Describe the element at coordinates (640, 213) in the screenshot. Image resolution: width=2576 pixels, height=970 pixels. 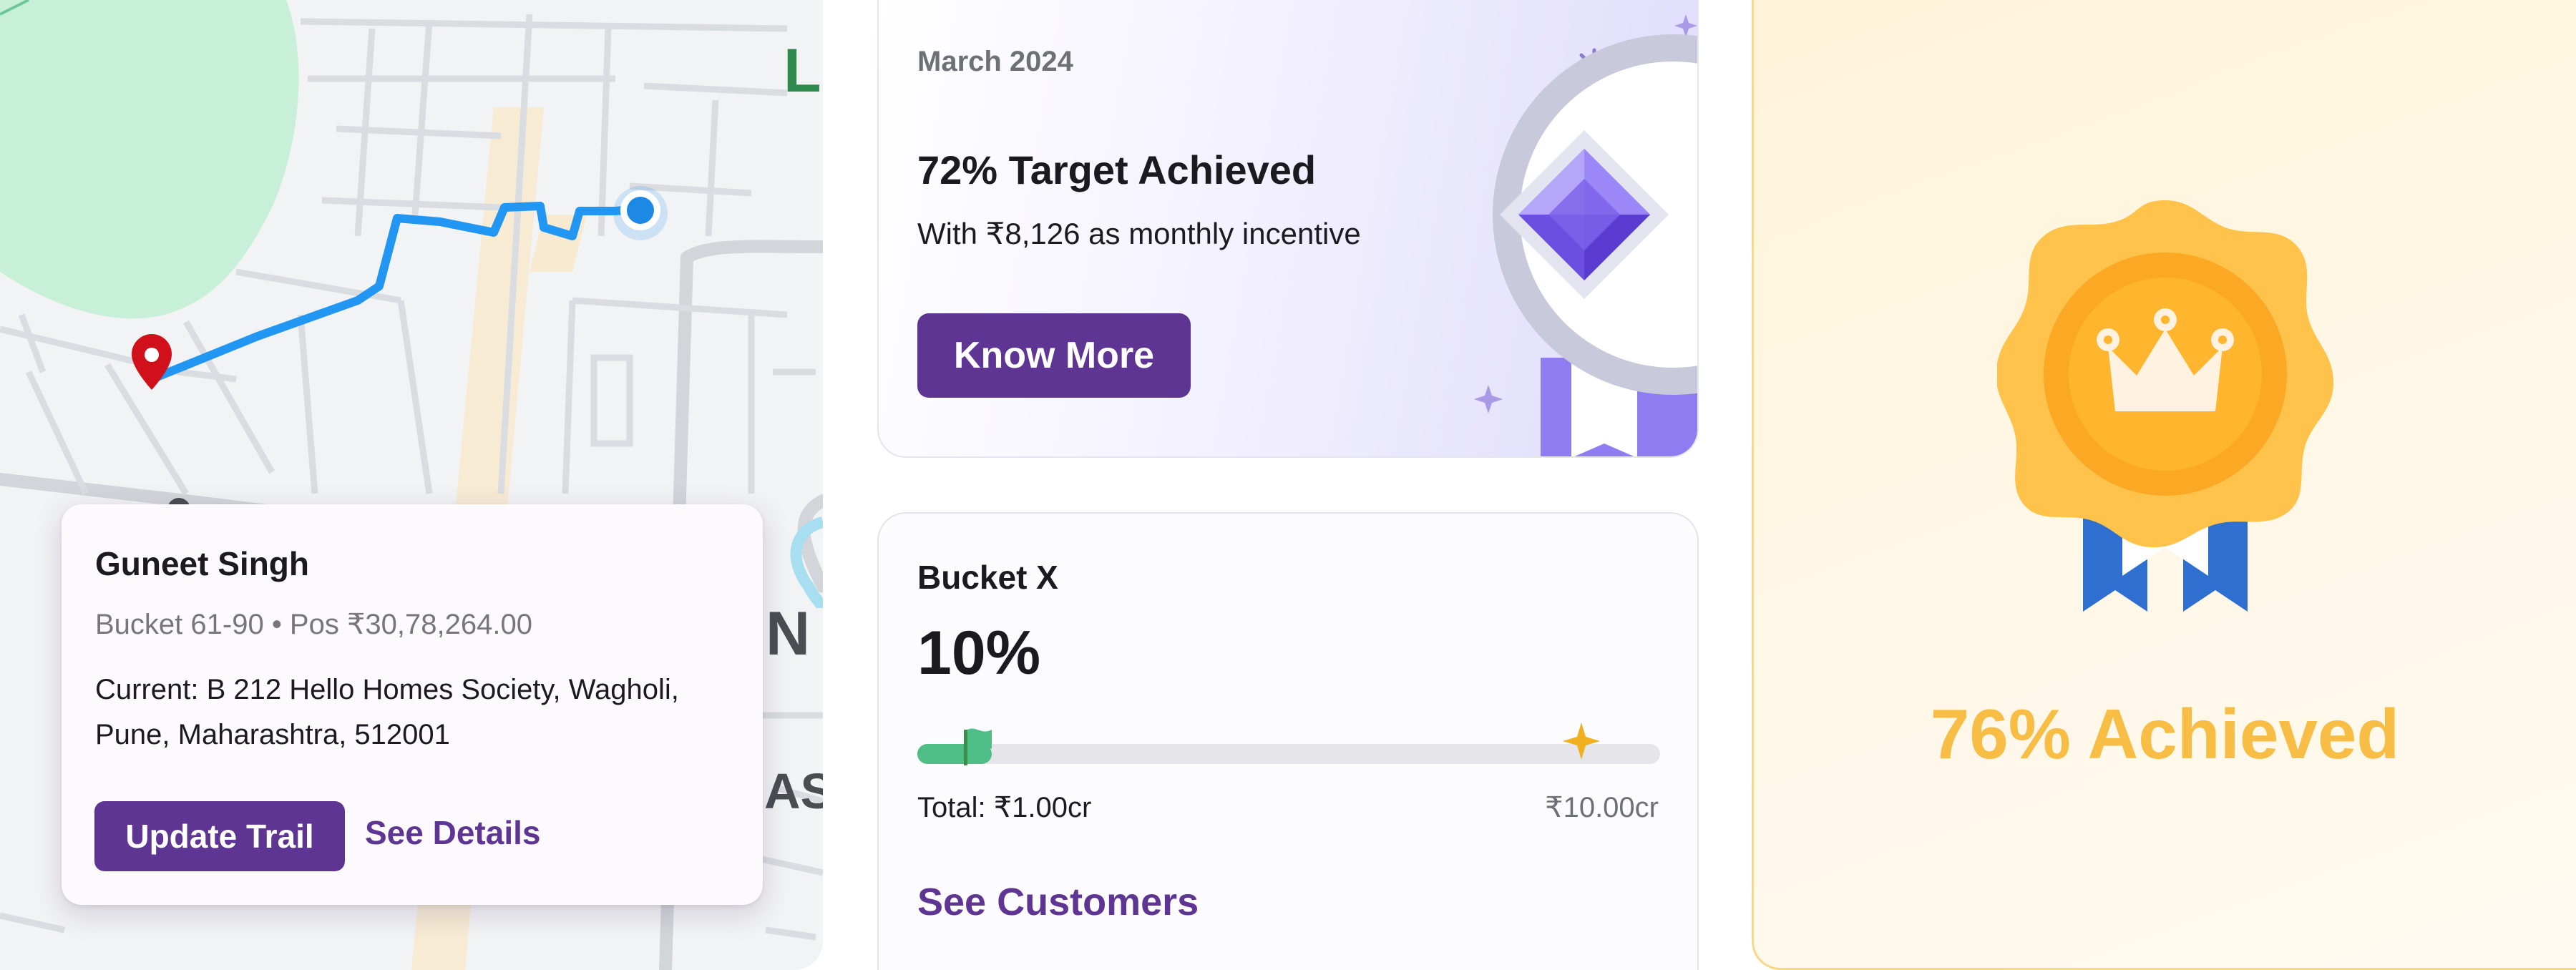
I see `current-location-icon` at that location.